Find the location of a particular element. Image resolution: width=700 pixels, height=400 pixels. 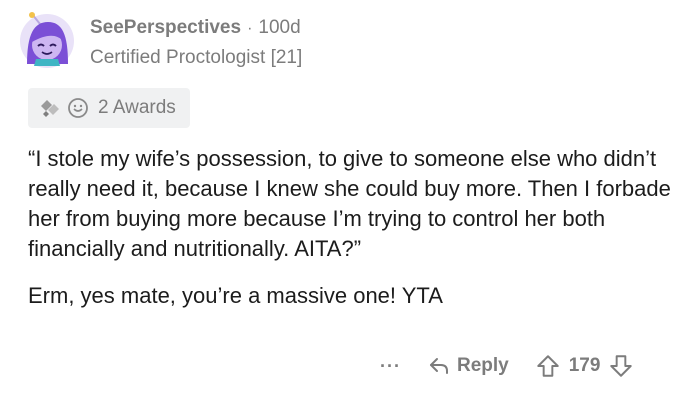

comment-actions: ··· Reply 179 is located at coordinates (507, 366).